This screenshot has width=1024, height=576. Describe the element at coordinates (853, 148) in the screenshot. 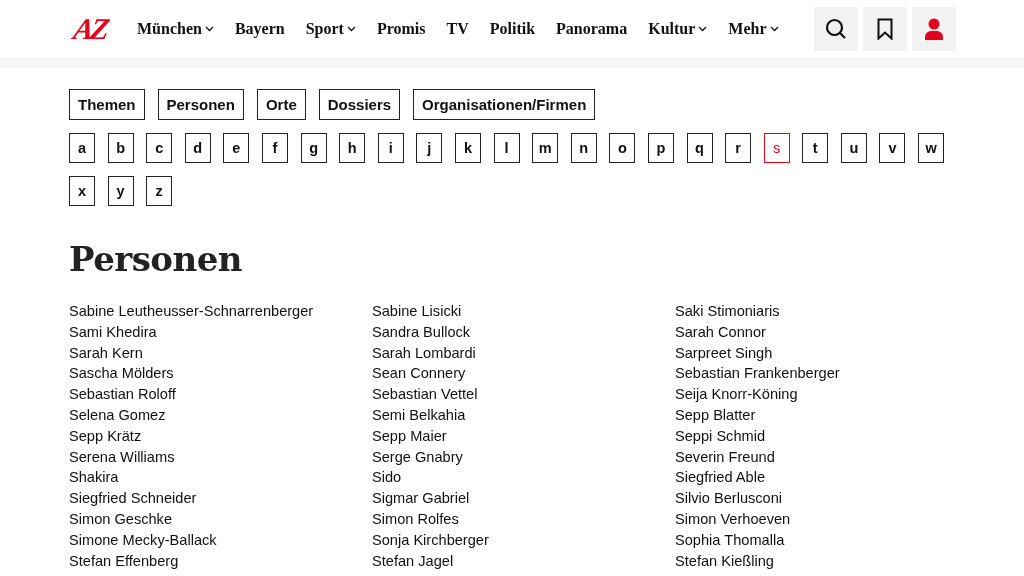

I see `letter-filter: u` at that location.